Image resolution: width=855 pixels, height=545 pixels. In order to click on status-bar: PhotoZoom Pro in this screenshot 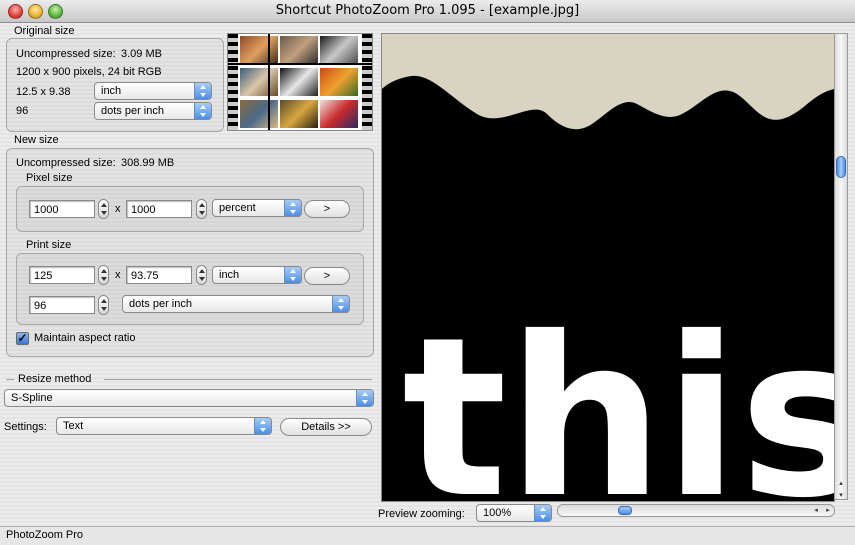, I will do `click(427, 535)`.